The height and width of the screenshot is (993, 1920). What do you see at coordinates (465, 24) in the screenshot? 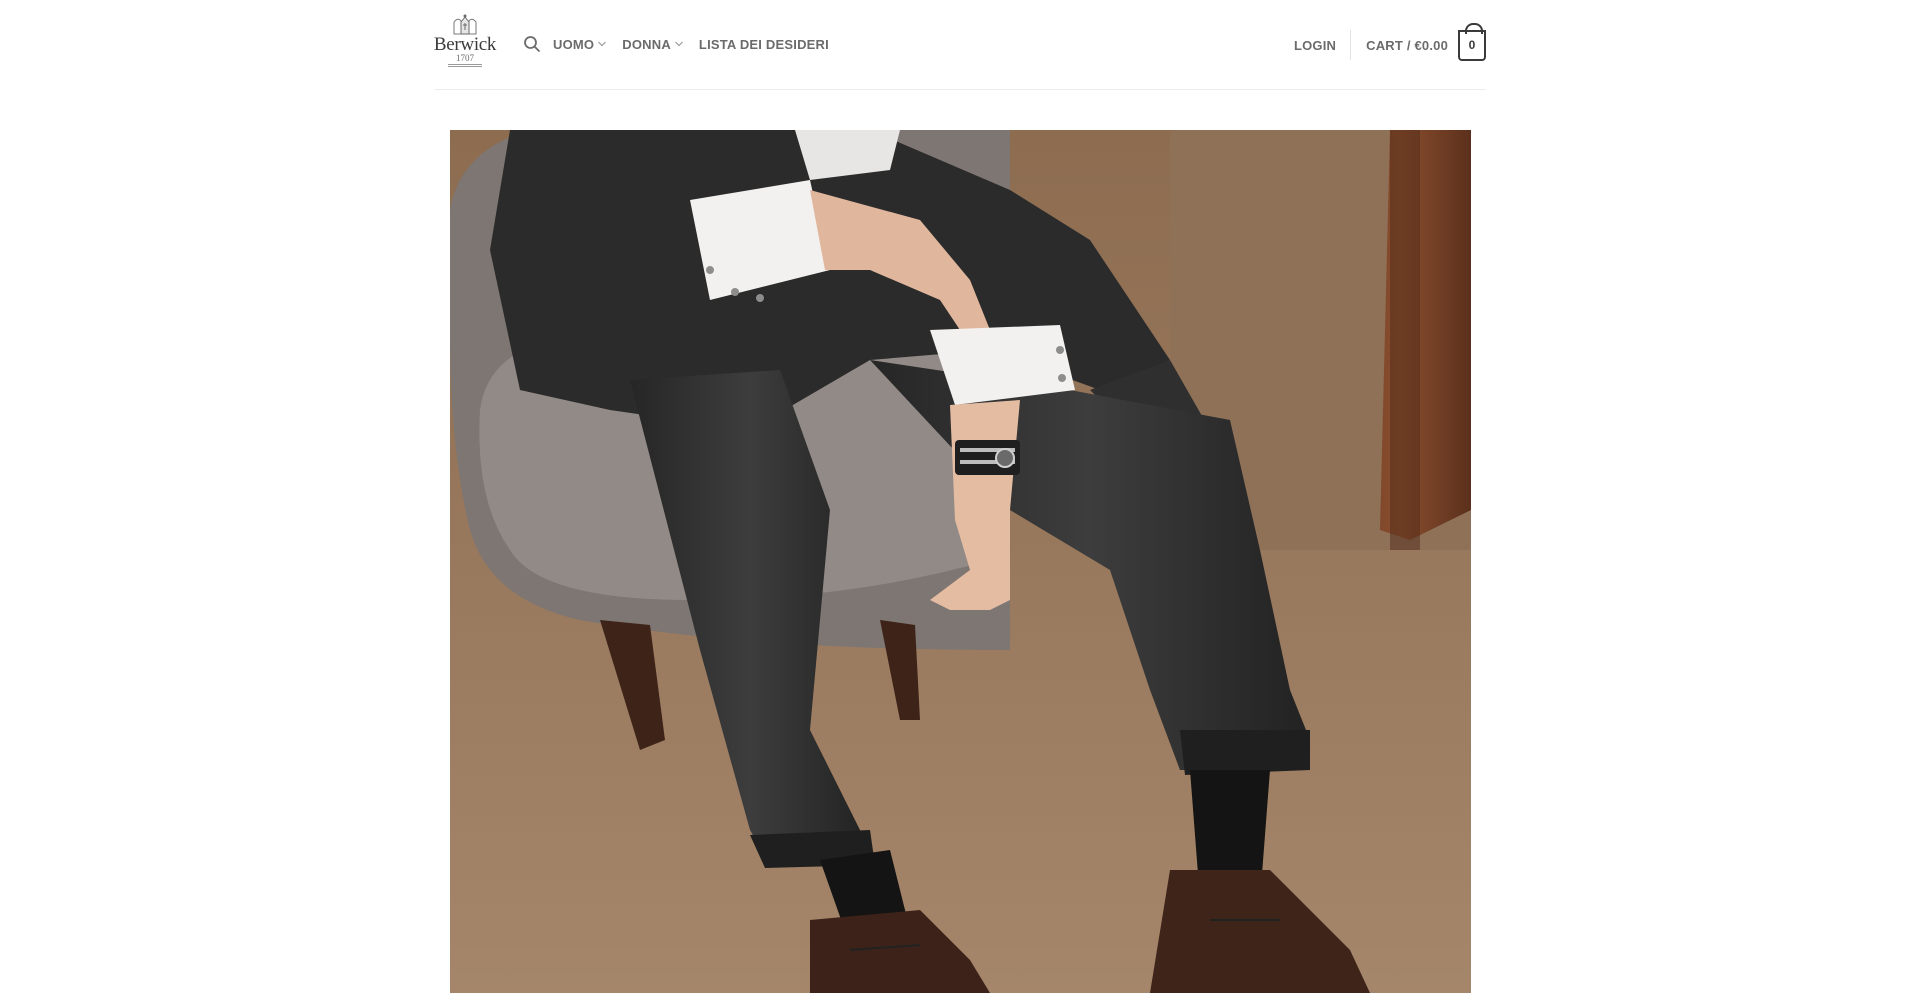
I see `crest-logo-icon` at bounding box center [465, 24].